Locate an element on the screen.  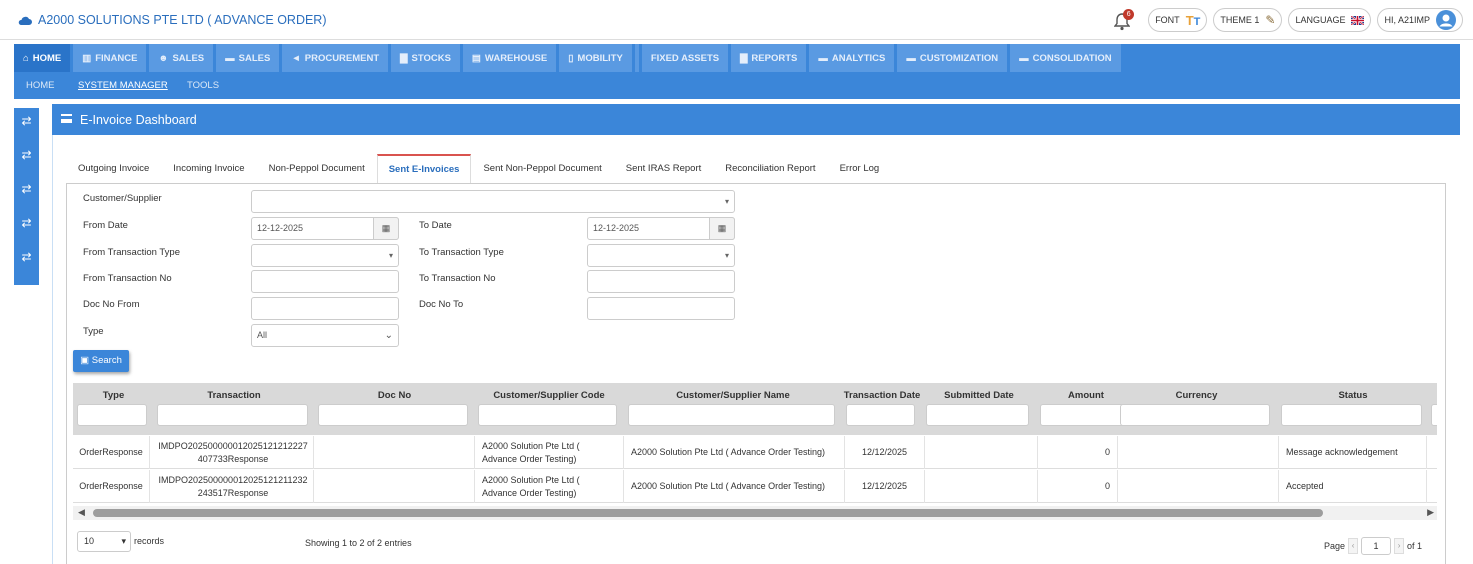
hamburger-icon is located at coordinates (66, 118).